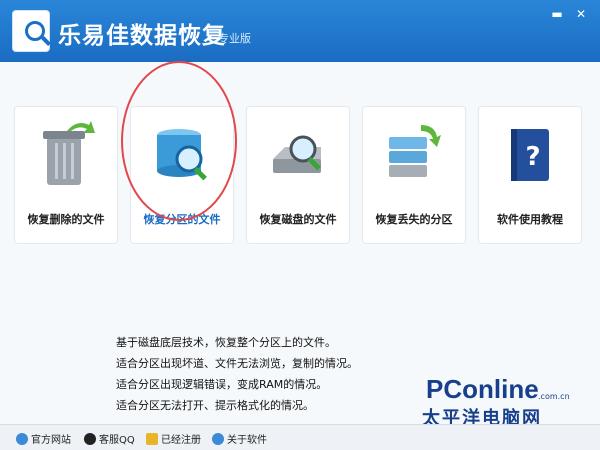  I want to click on partition-search-icon, so click(182, 155).